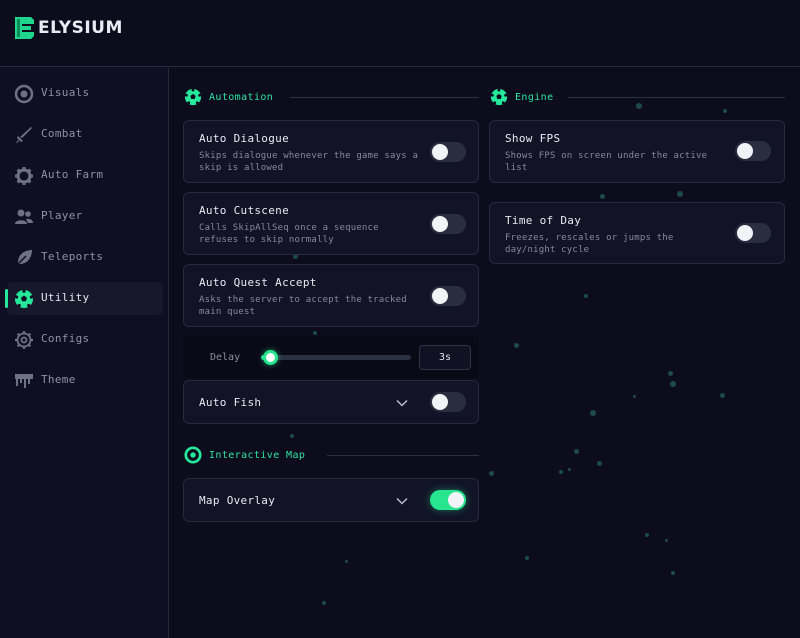 Image resolution: width=800 pixels, height=638 pixels. I want to click on elysium-logo-icon, so click(24, 28).